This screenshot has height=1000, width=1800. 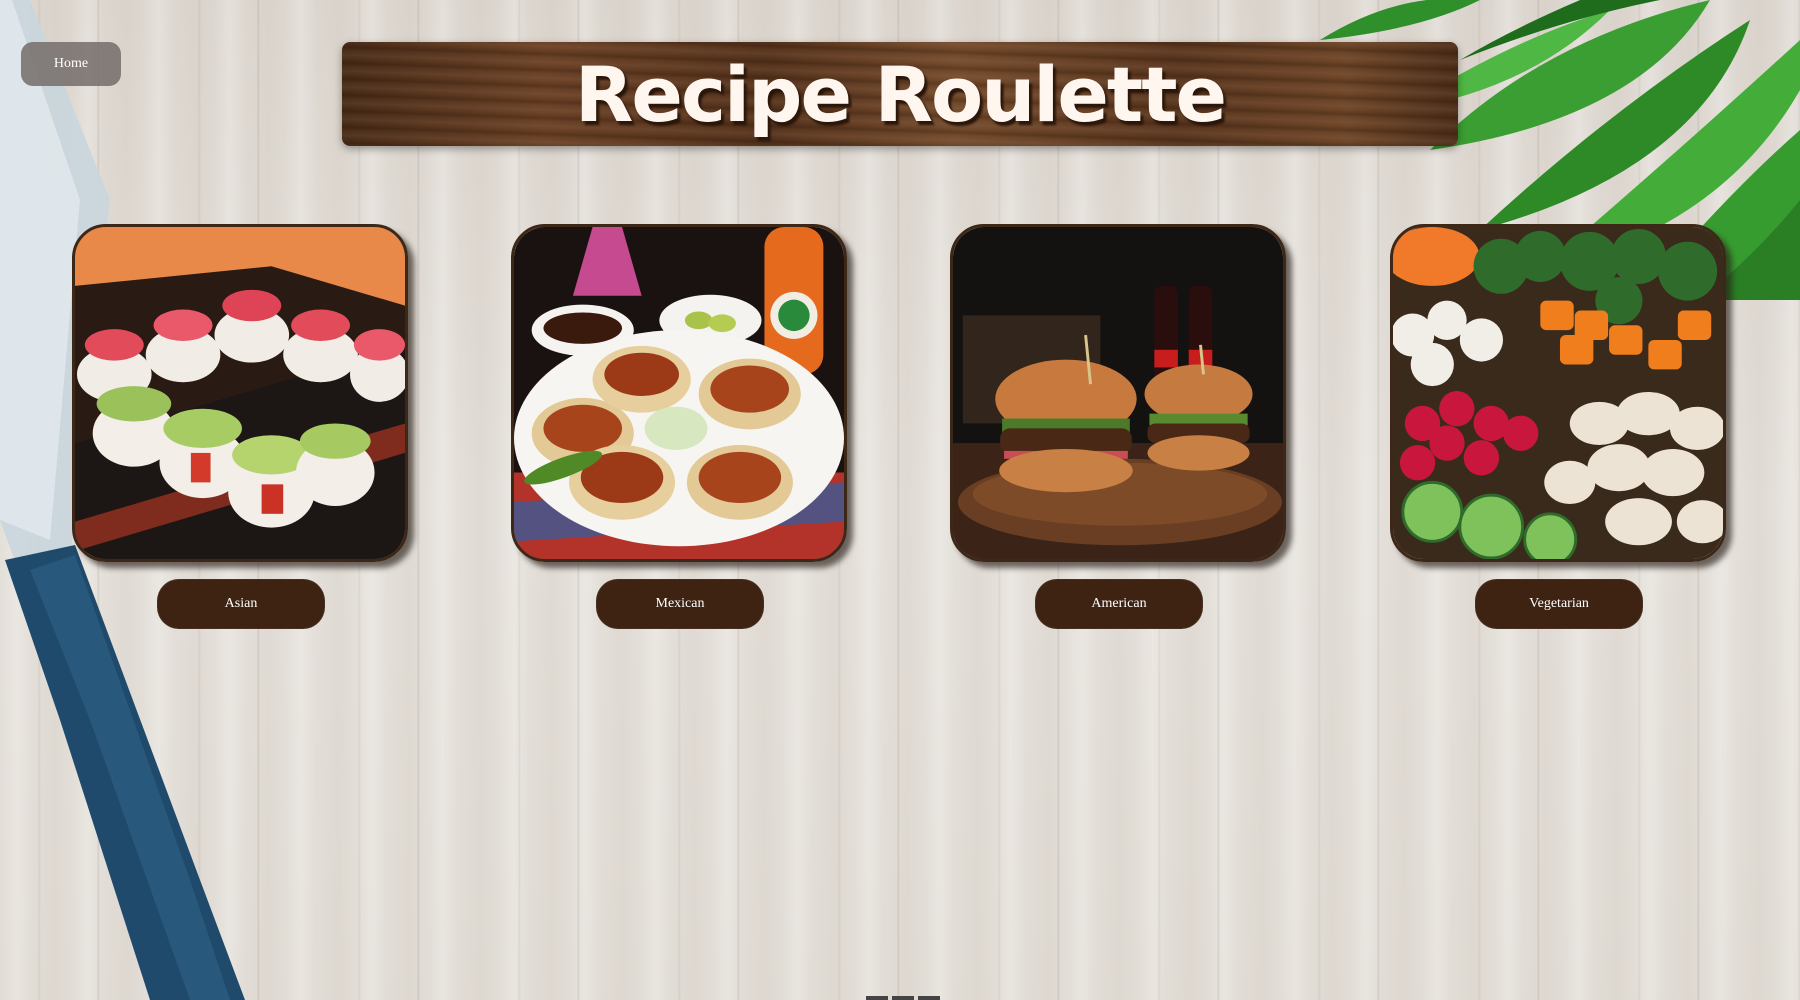 I want to click on american-button: American, so click(x=1119, y=604).